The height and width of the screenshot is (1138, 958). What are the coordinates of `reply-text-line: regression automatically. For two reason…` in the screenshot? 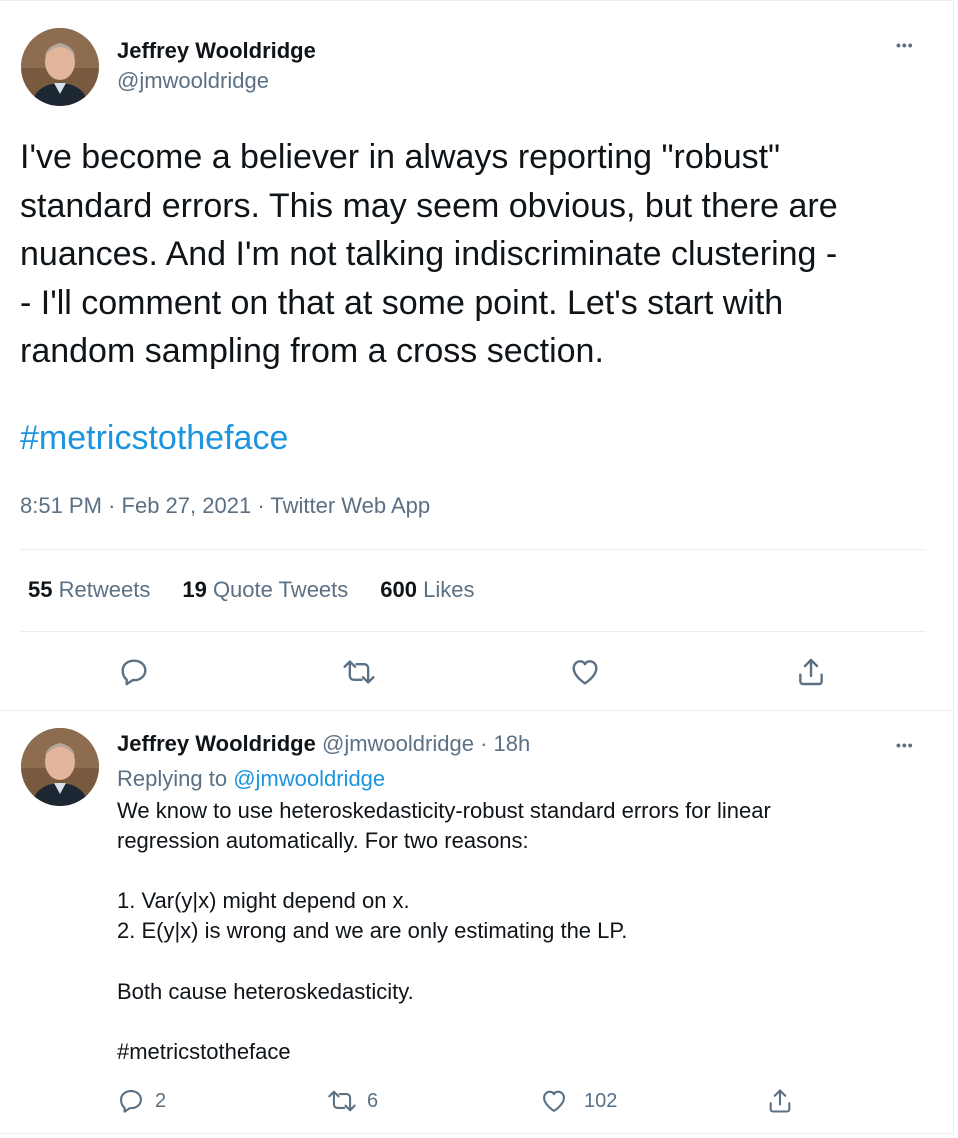 It's located at (323, 840).